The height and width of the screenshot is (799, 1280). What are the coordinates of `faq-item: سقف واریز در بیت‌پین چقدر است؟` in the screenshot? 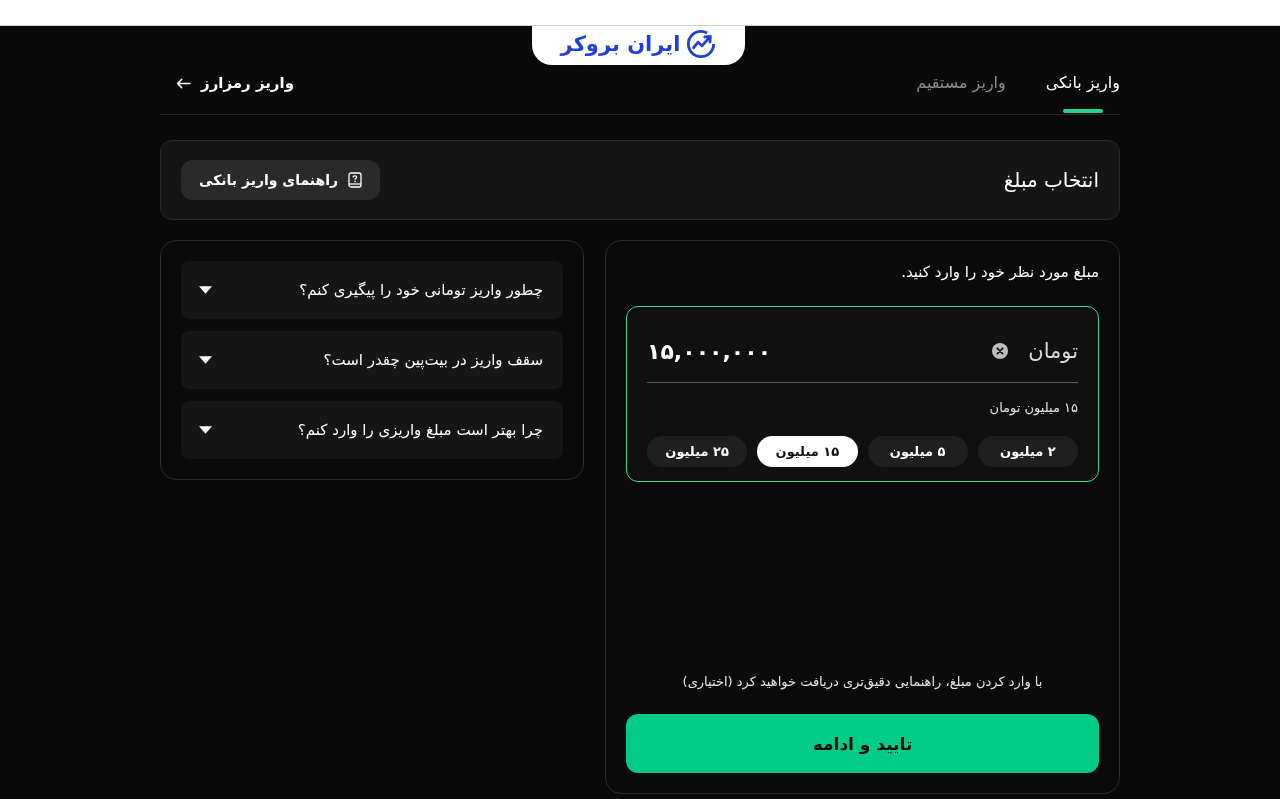 It's located at (372, 360).